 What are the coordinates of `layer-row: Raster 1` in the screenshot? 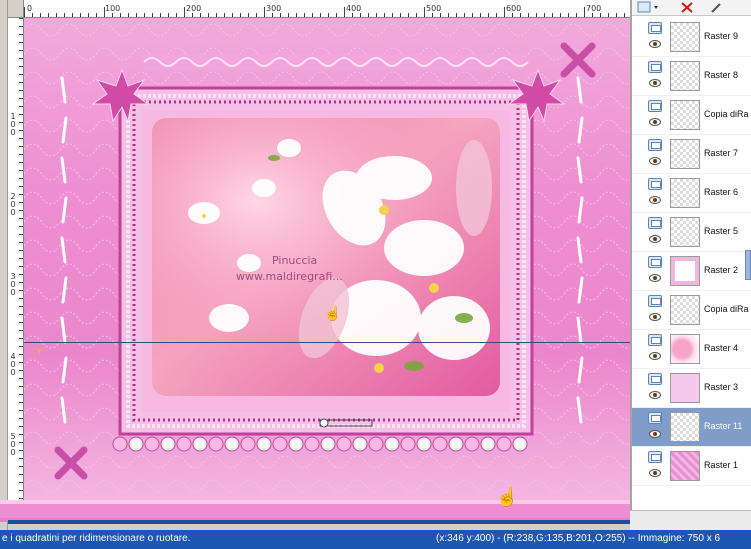 It's located at (691, 466).